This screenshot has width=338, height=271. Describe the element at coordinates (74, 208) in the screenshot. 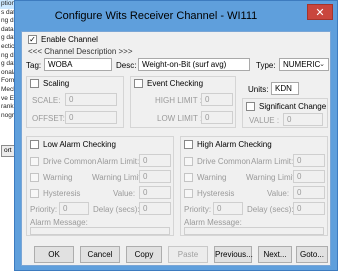

I see `low-priority-field: 0` at that location.